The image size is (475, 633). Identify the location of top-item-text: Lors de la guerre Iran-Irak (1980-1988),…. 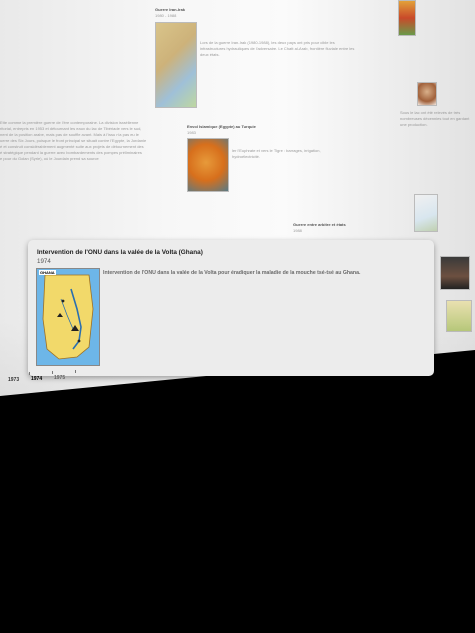
(277, 48).